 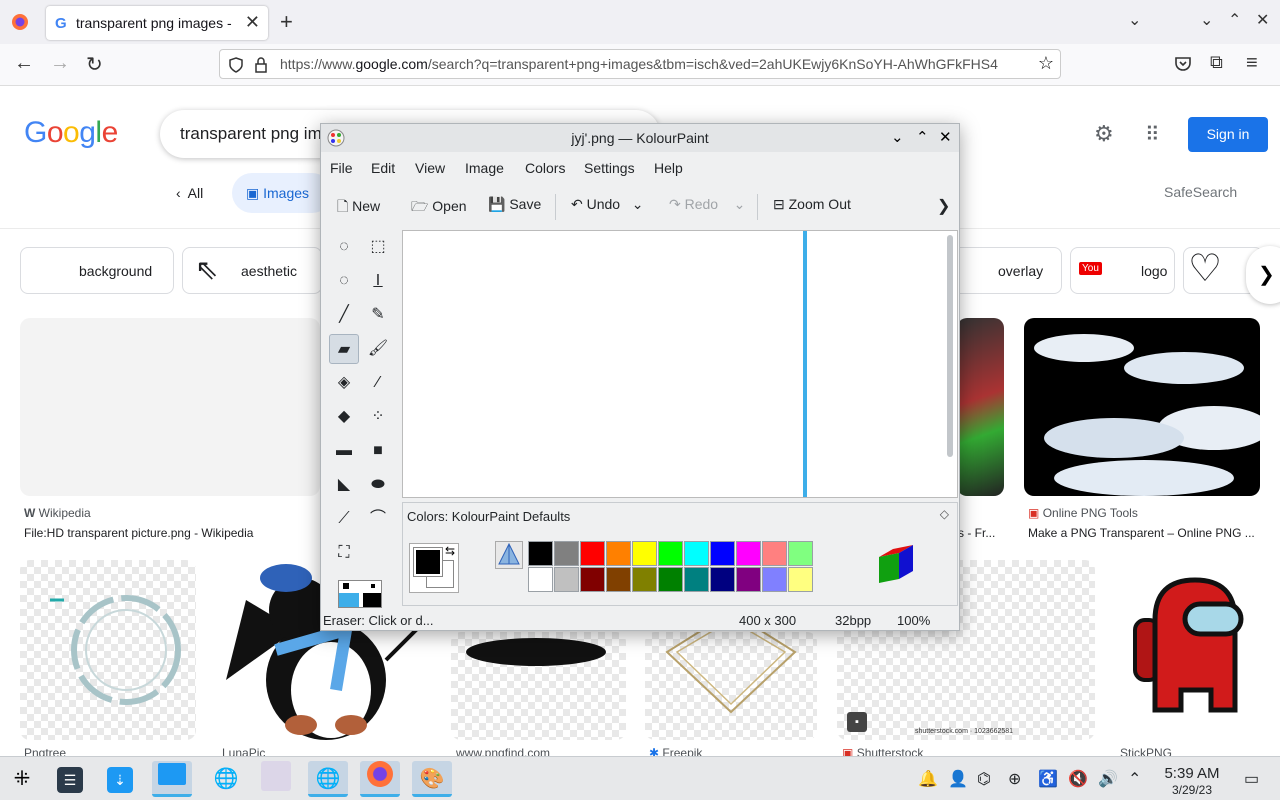 I want to click on user-icon: 👤, so click(x=958, y=779).